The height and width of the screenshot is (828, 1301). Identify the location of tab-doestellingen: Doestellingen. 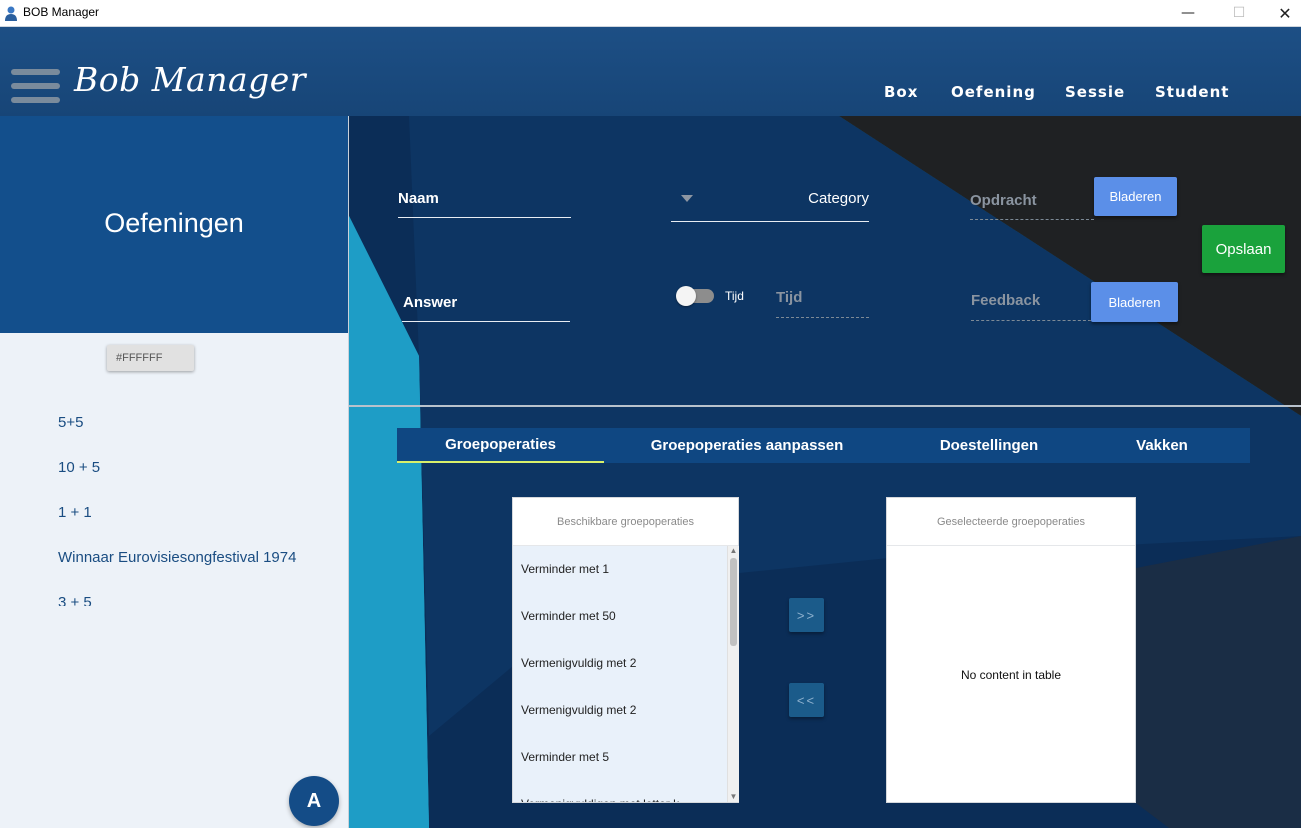
(989, 445).